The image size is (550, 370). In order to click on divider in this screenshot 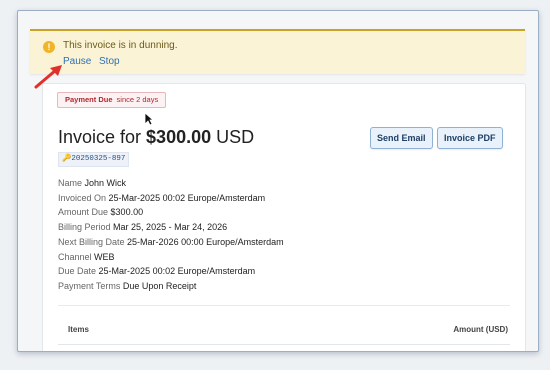, I will do `click(284, 305)`.